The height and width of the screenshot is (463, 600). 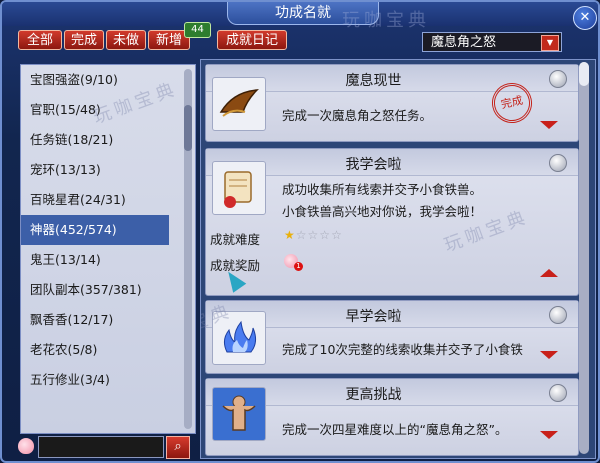 What do you see at coordinates (239, 338) in the screenshot?
I see `blue-flame-icon` at bounding box center [239, 338].